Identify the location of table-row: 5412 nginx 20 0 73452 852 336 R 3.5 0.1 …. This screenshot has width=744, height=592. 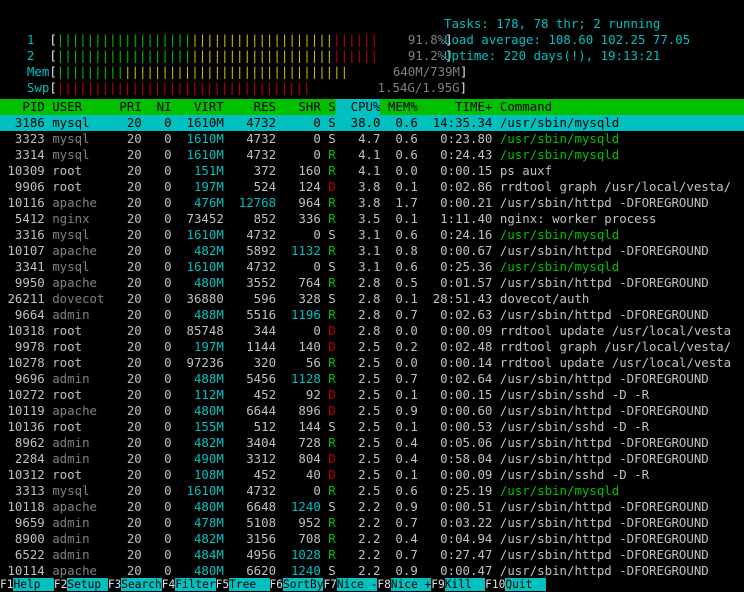
(372, 219).